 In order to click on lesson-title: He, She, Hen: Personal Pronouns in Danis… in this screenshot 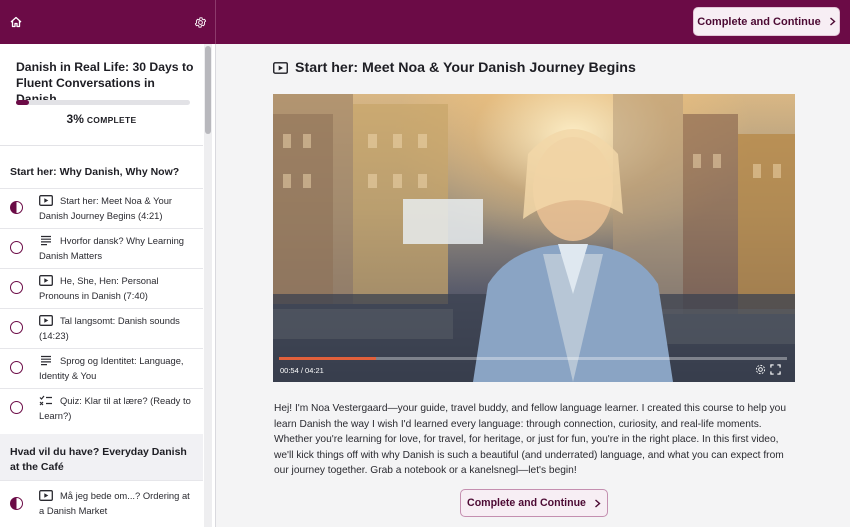, I will do `click(99, 288)`.